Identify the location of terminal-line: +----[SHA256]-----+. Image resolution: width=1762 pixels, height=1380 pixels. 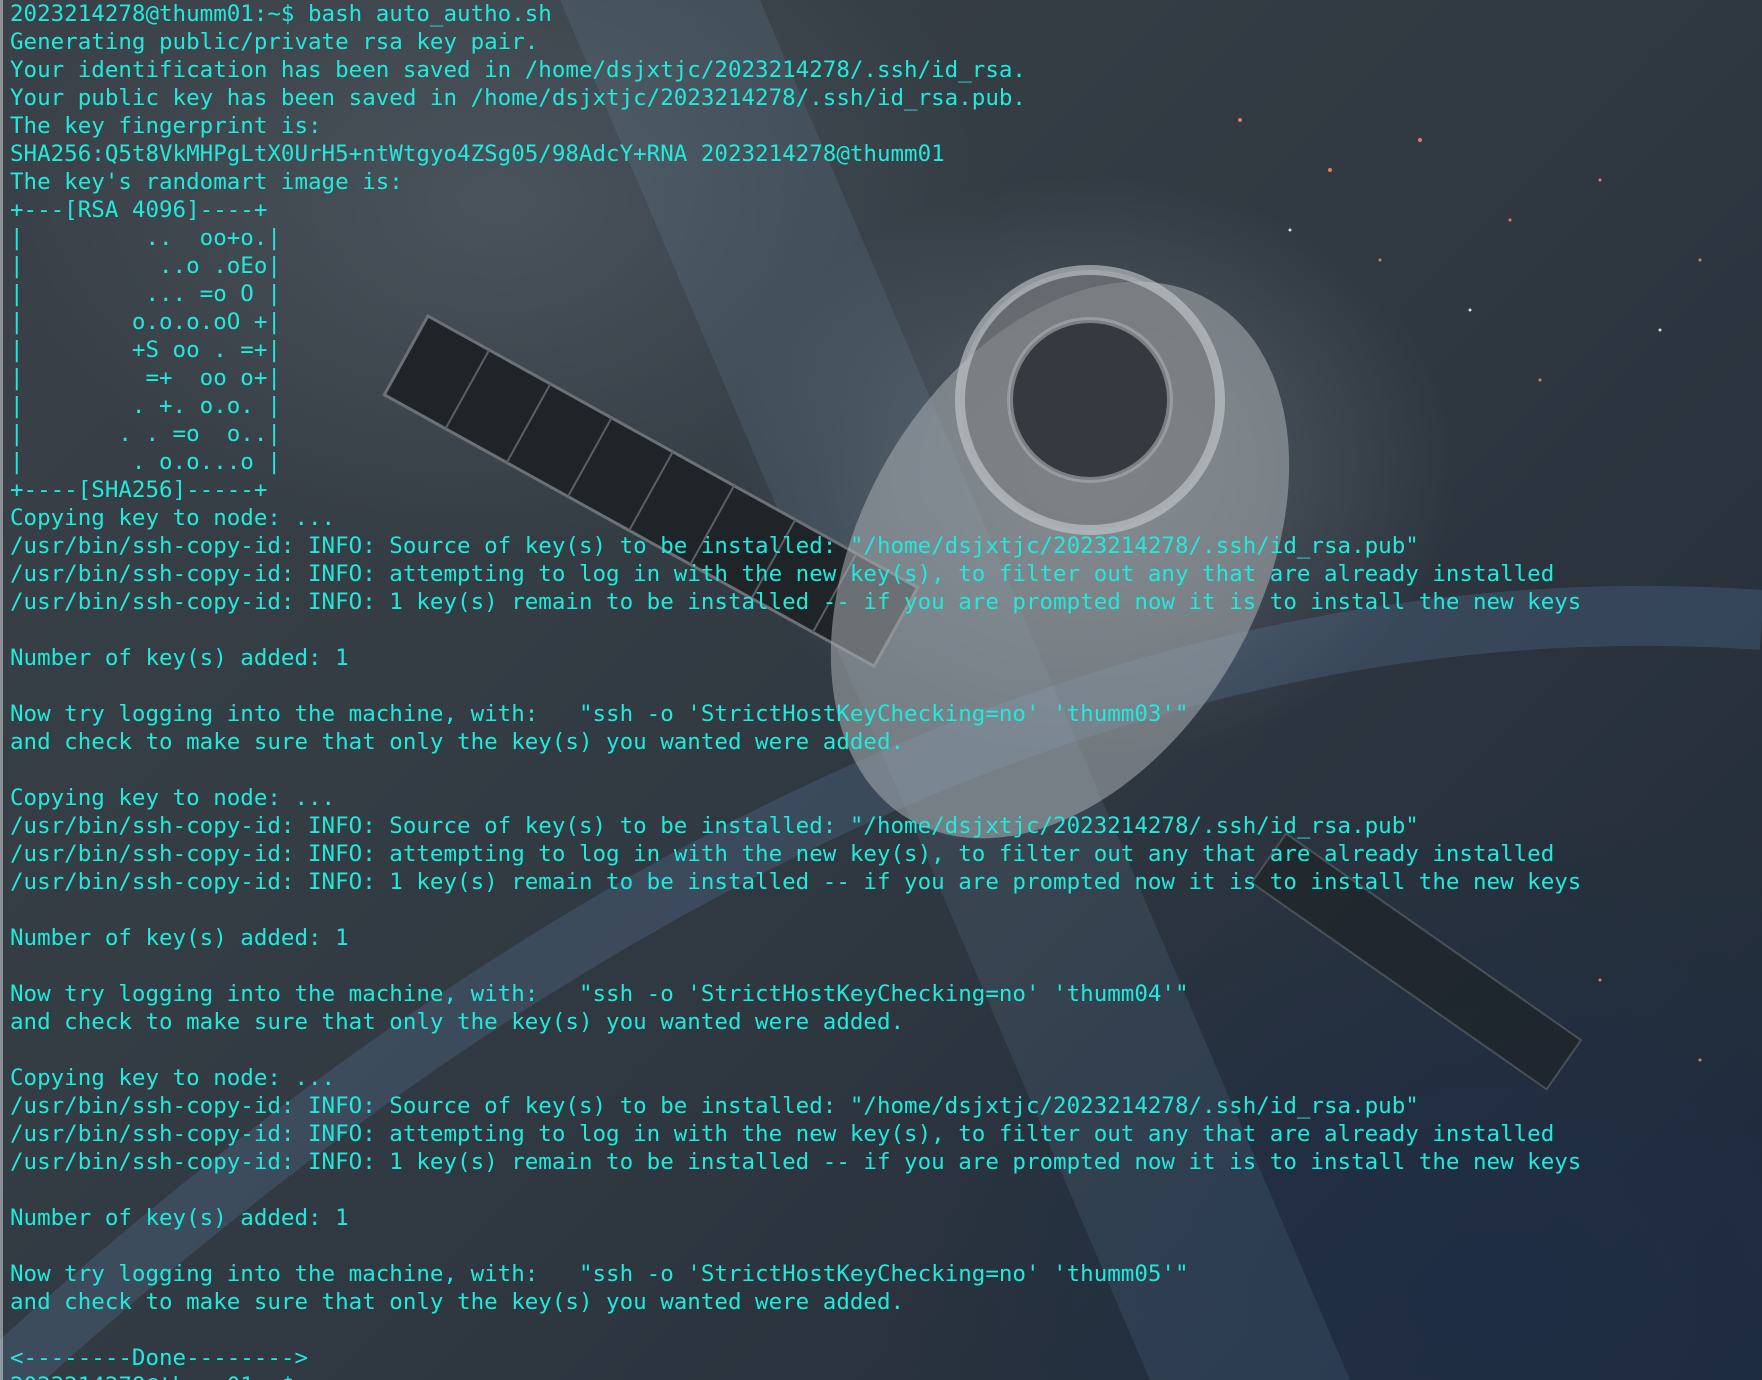
(139, 490).